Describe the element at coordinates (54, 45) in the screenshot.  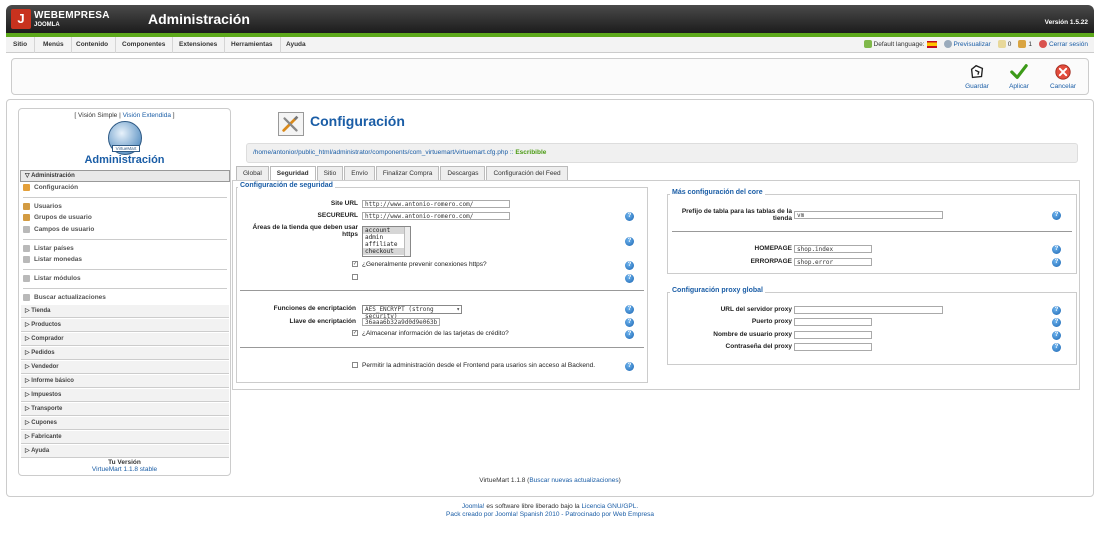
I see `menu-menus: Menús` at that location.